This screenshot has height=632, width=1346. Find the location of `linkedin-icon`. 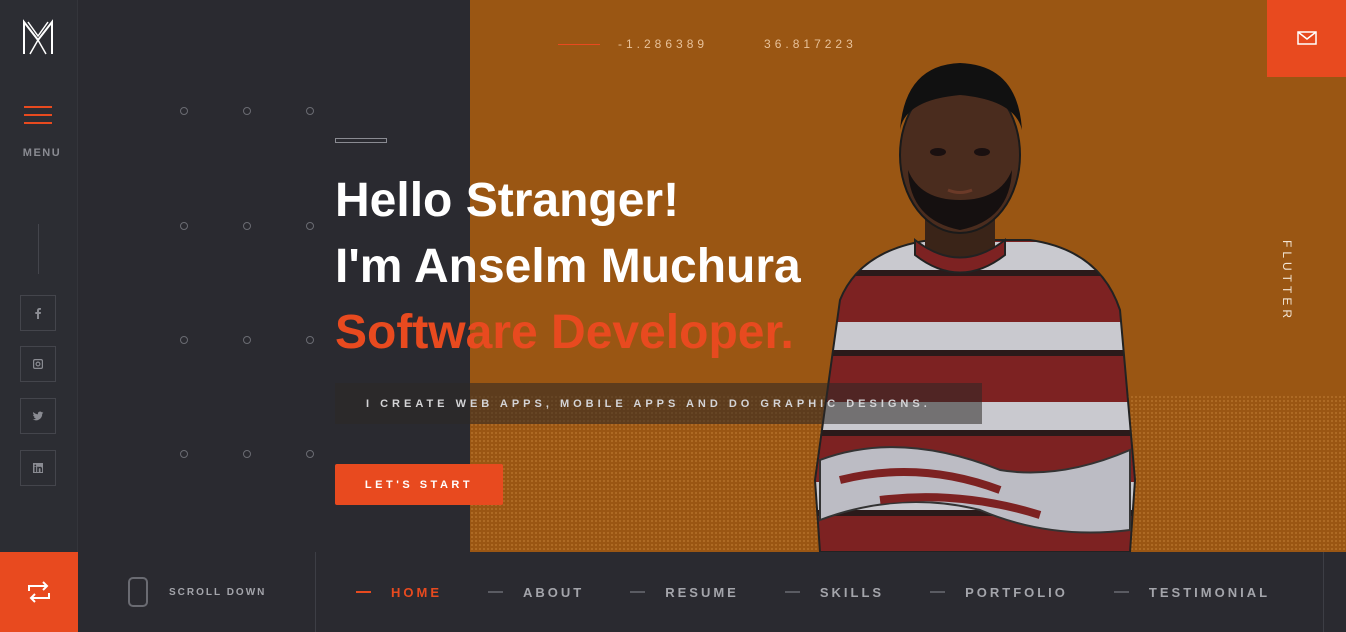

linkedin-icon is located at coordinates (38, 468).